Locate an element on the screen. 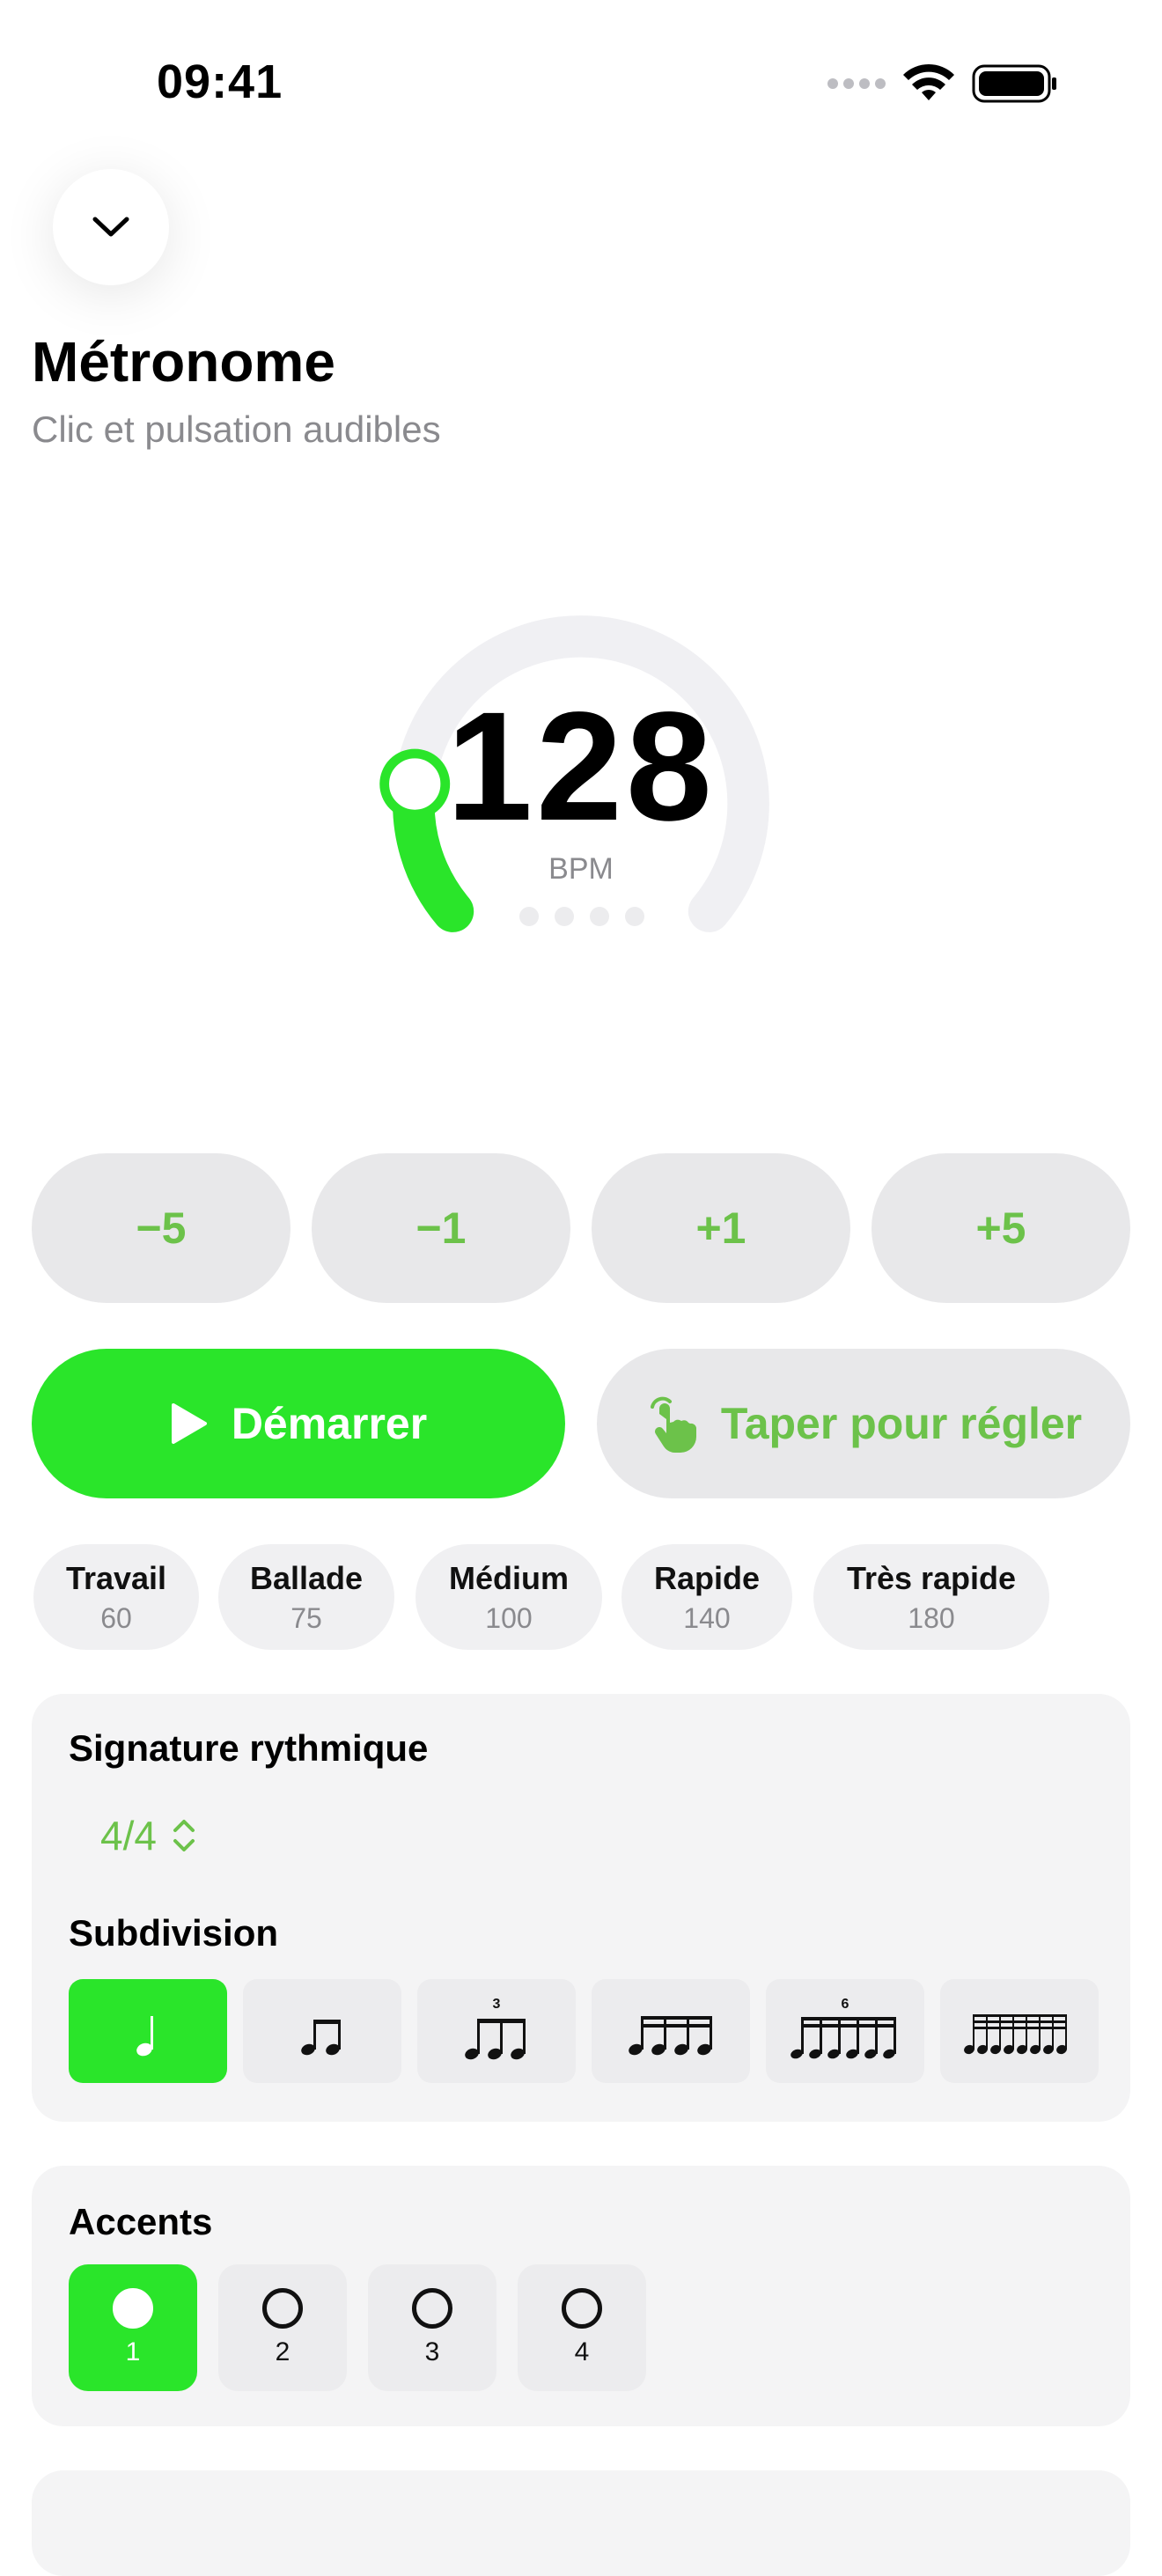  subdivision-sextuplet: 6 is located at coordinates (845, 2031).